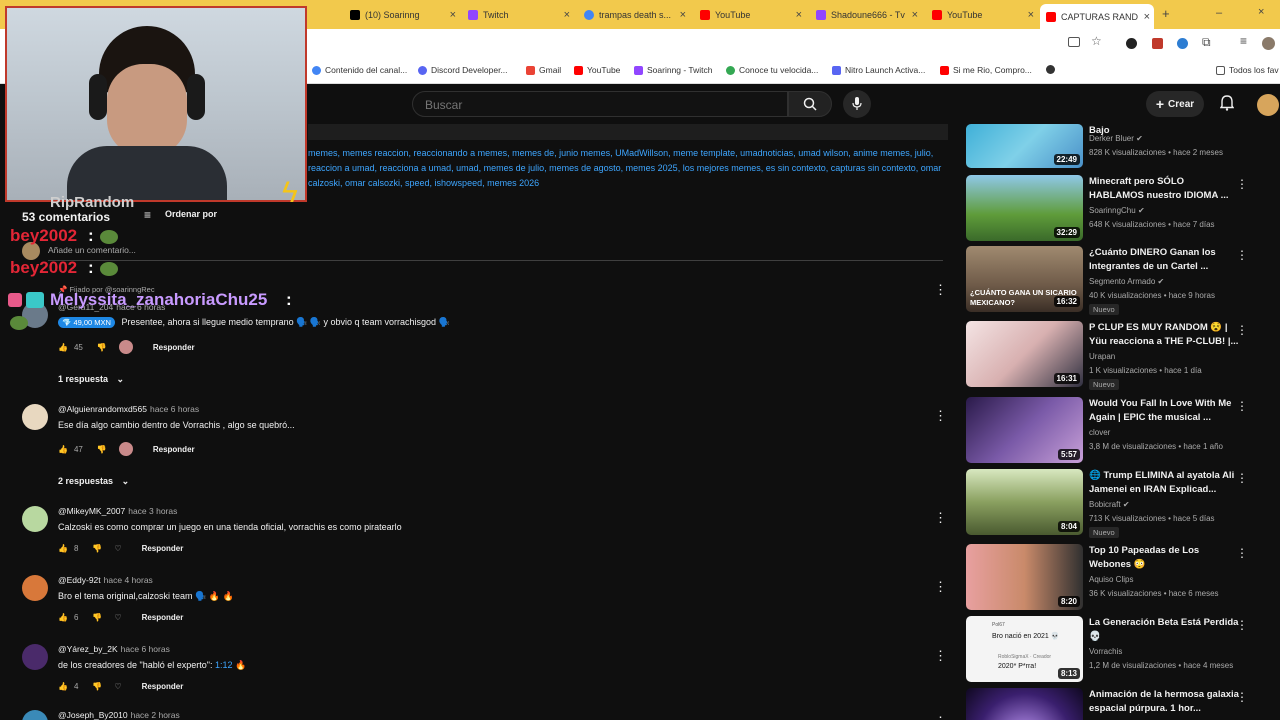  Describe the element at coordinates (155, 715) in the screenshot. I see `comment-time: hace 2 horas` at that location.